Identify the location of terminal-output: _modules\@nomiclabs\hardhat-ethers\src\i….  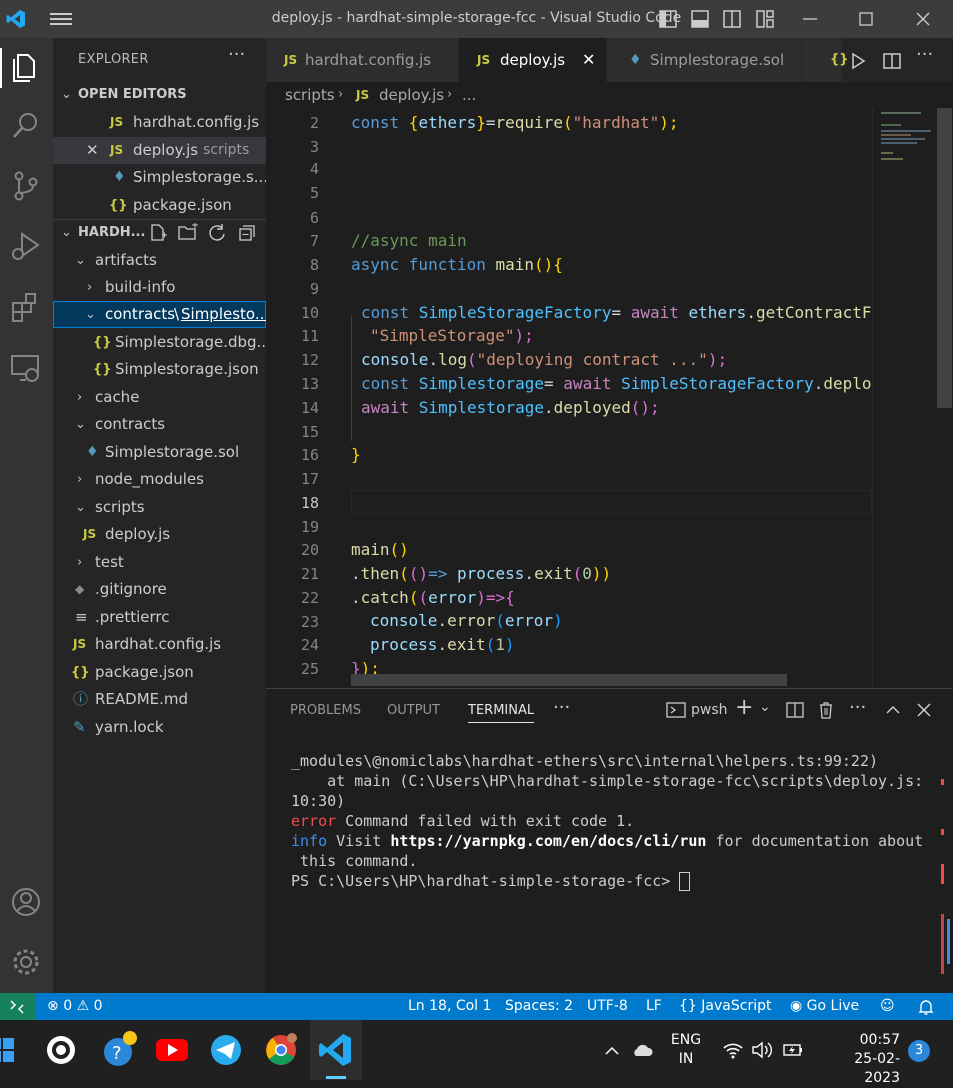
(611, 821).